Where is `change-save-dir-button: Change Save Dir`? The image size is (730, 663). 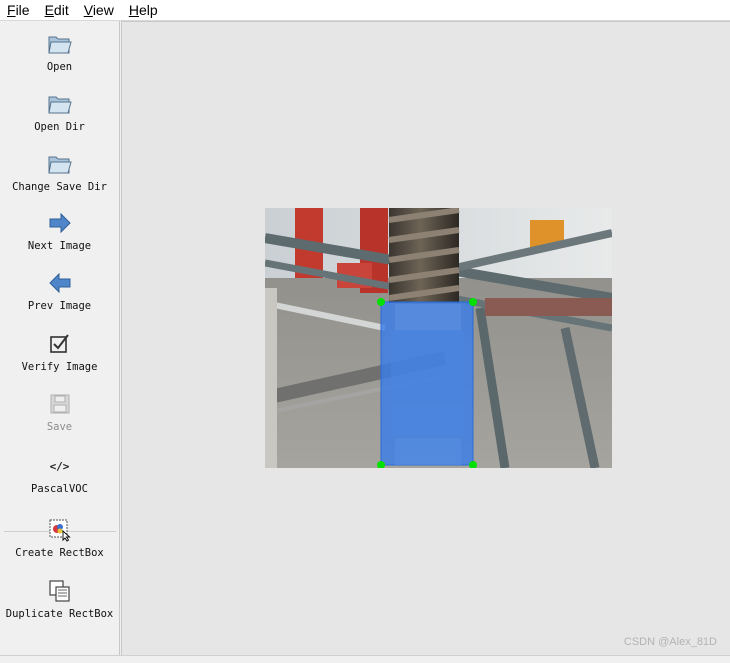
change-save-dir-button: Change Save Dir is located at coordinates (59, 172).